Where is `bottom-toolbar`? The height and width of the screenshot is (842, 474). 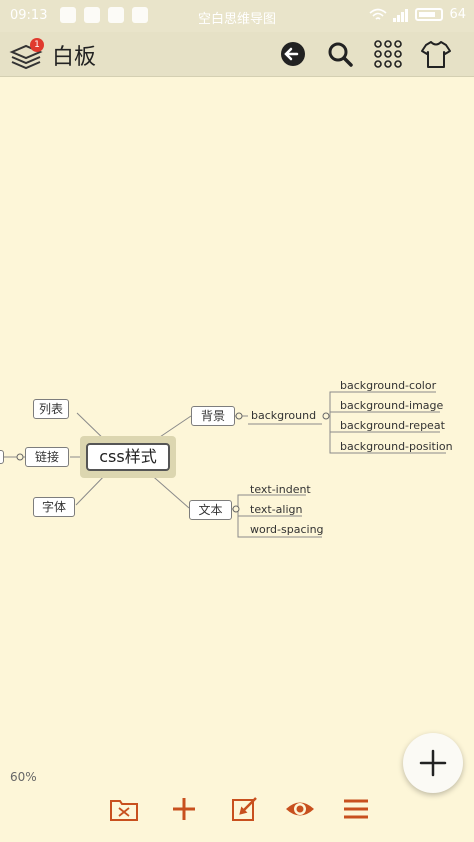 bottom-toolbar is located at coordinates (237, 808).